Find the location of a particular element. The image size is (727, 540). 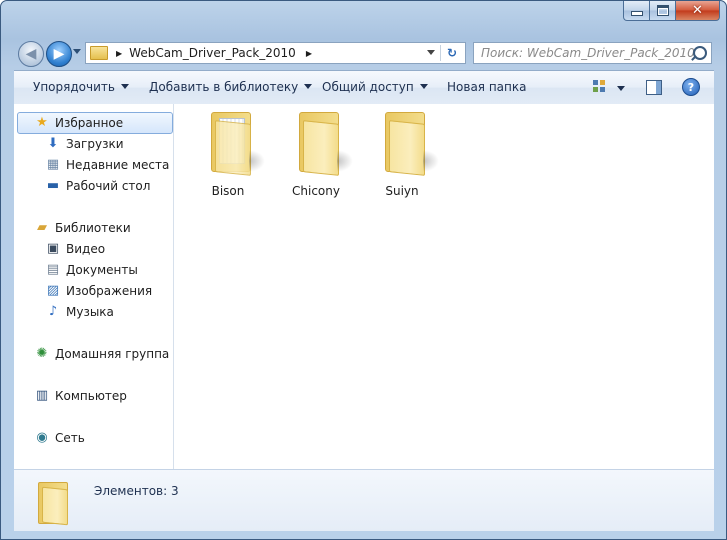

view-options-dropdown is located at coordinates (621, 88).